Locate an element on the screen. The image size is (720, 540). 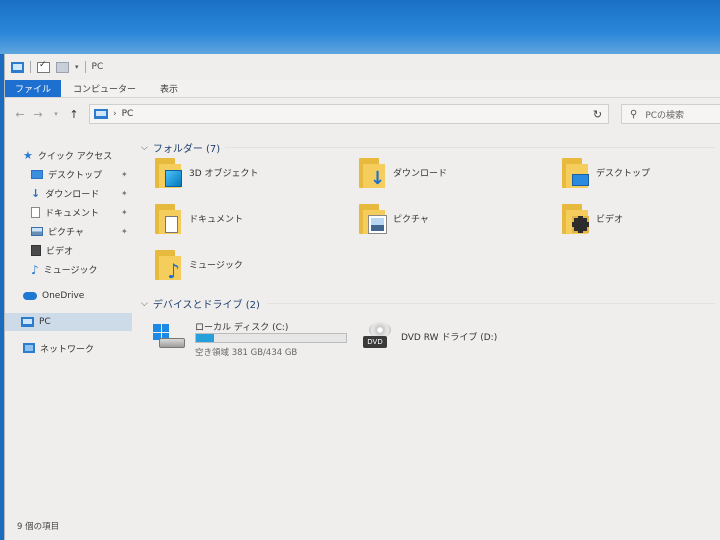
folder-label: ドキュメント is located at coordinates (216, 220).